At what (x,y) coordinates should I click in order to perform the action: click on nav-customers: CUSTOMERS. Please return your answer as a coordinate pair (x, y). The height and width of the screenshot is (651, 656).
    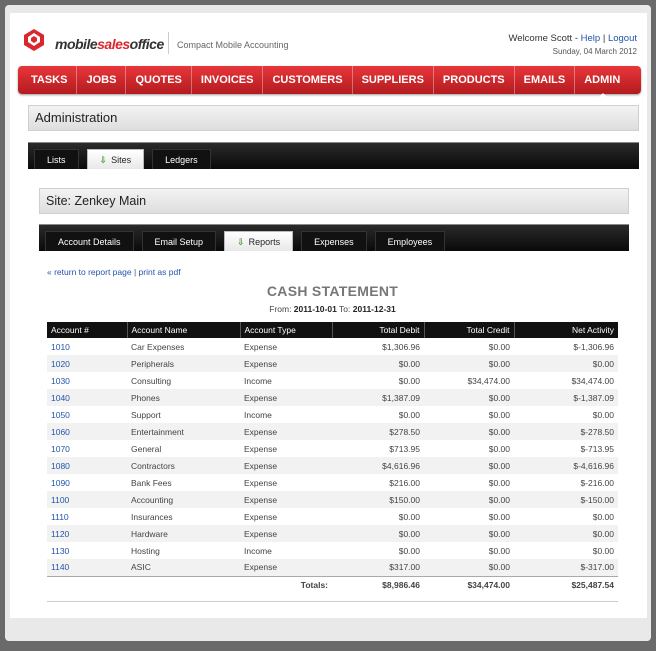
    Looking at the image, I should click on (308, 80).